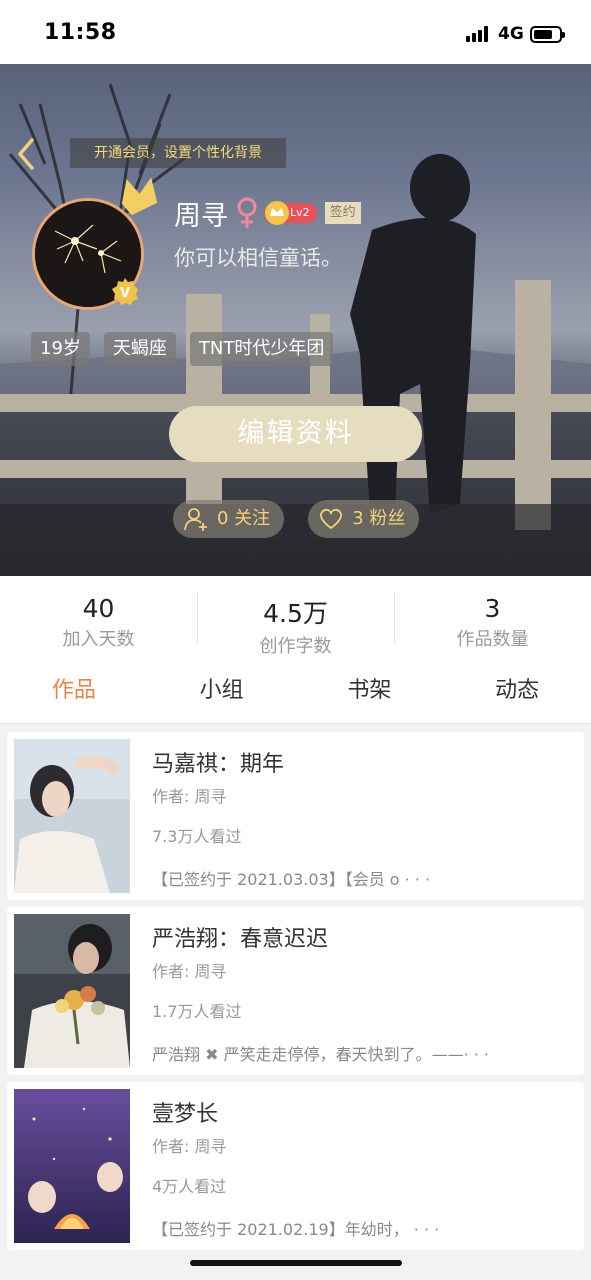 This screenshot has width=591, height=1280. What do you see at coordinates (197, 1011) in the screenshot?
I see `work-views: 1.7万人看过` at bounding box center [197, 1011].